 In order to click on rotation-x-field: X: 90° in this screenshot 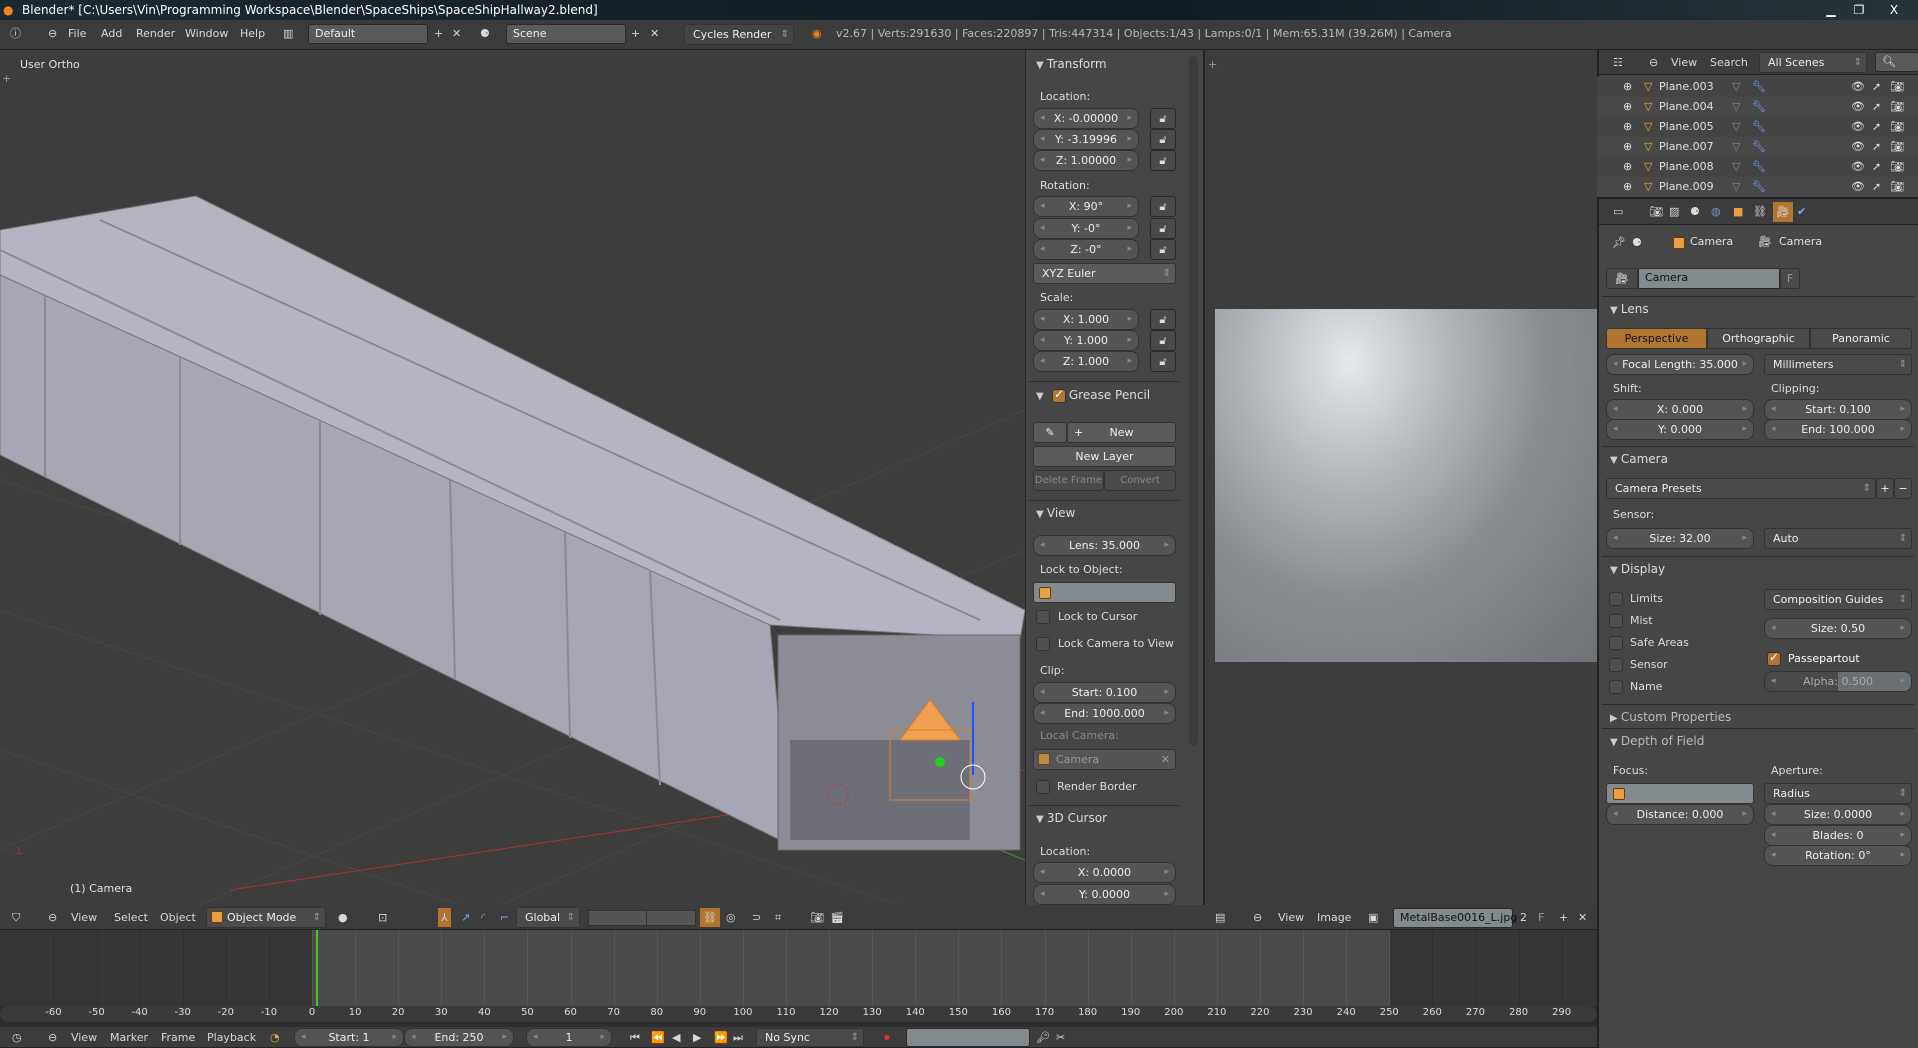, I will do `click(1086, 206)`.